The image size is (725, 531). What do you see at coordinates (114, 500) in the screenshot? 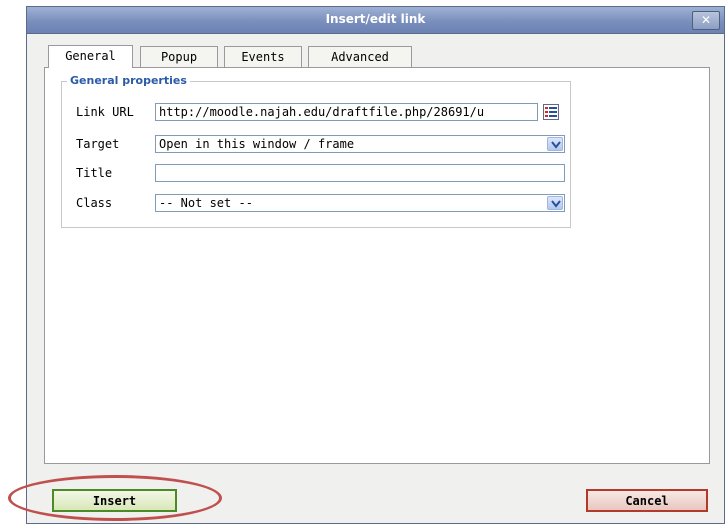
I see `insert-button: Insert` at bounding box center [114, 500].